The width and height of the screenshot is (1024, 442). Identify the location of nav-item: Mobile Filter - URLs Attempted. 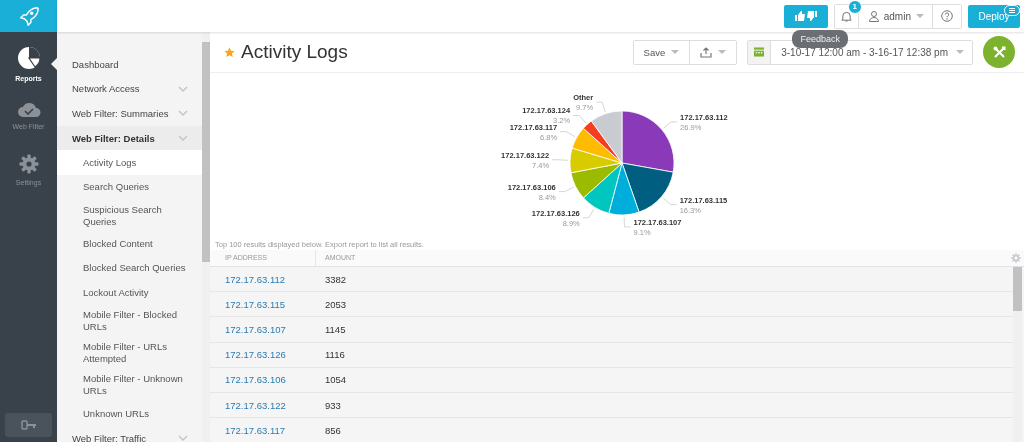
(129, 353).